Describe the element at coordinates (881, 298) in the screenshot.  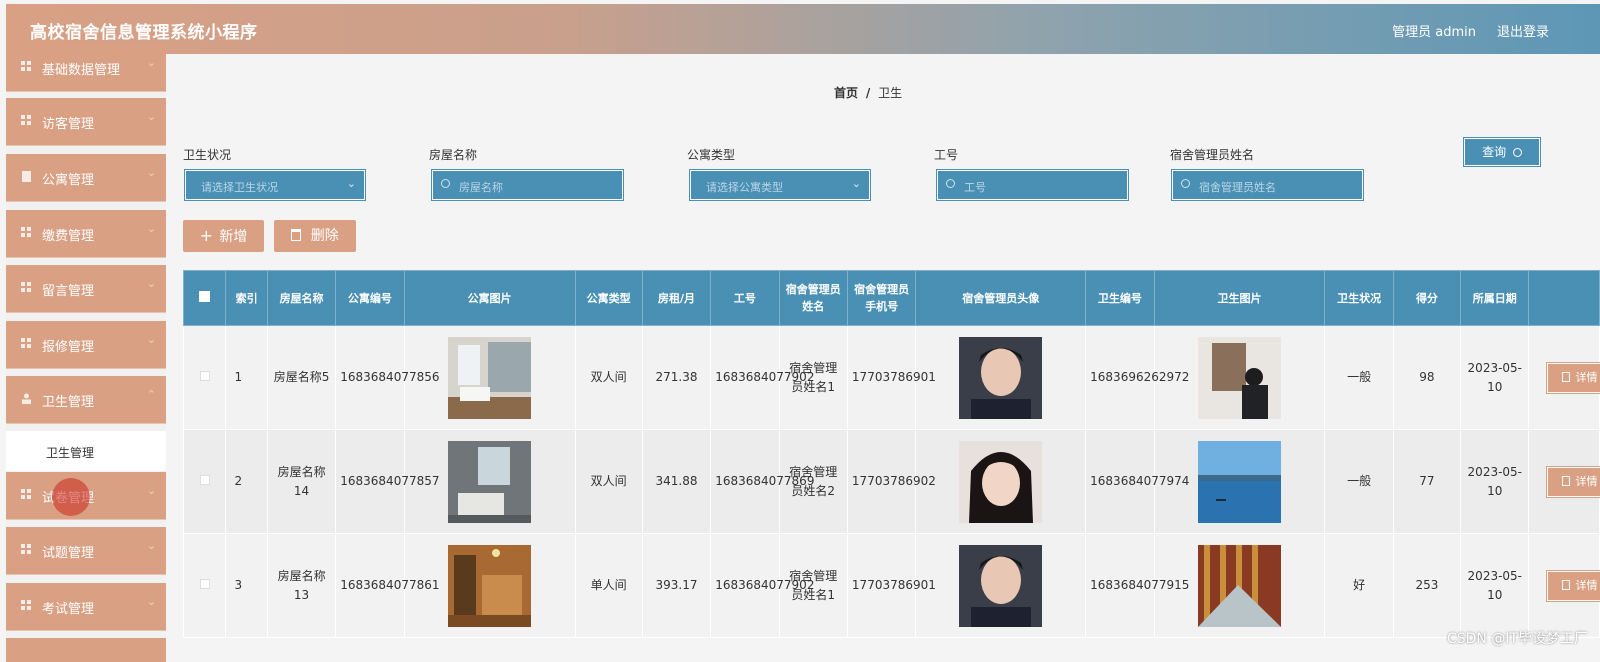
I see `column-header: 宿舍管理员手机号` at that location.